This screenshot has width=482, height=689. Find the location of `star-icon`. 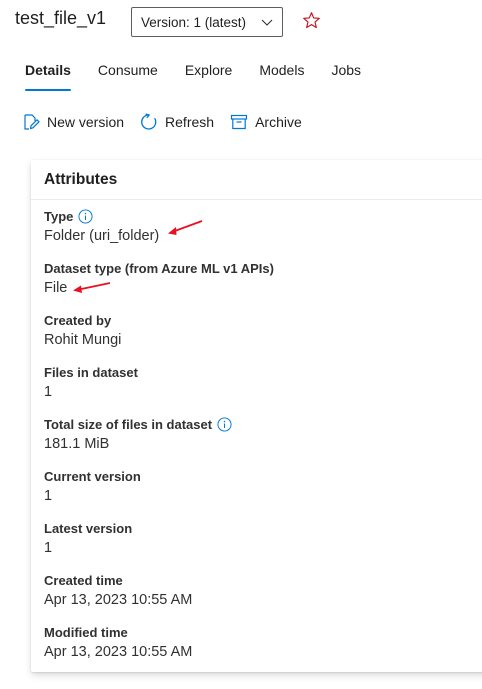

star-icon is located at coordinates (311, 20).